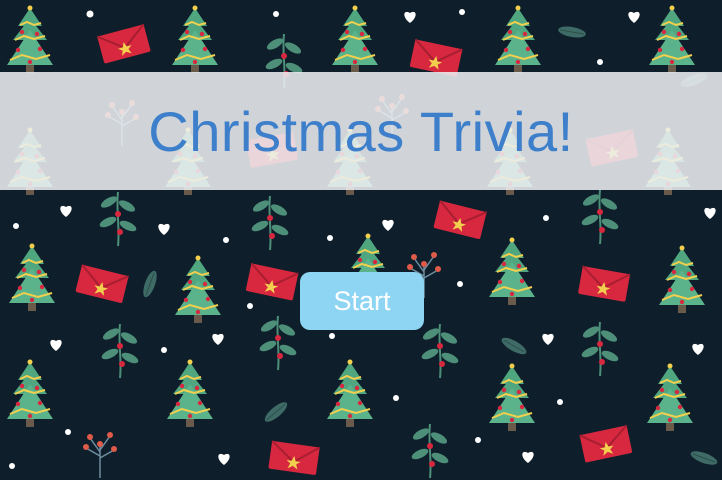 The width and height of the screenshot is (722, 480). Describe the element at coordinates (100, 455) in the screenshot. I see `berry-sprig-icon` at that location.